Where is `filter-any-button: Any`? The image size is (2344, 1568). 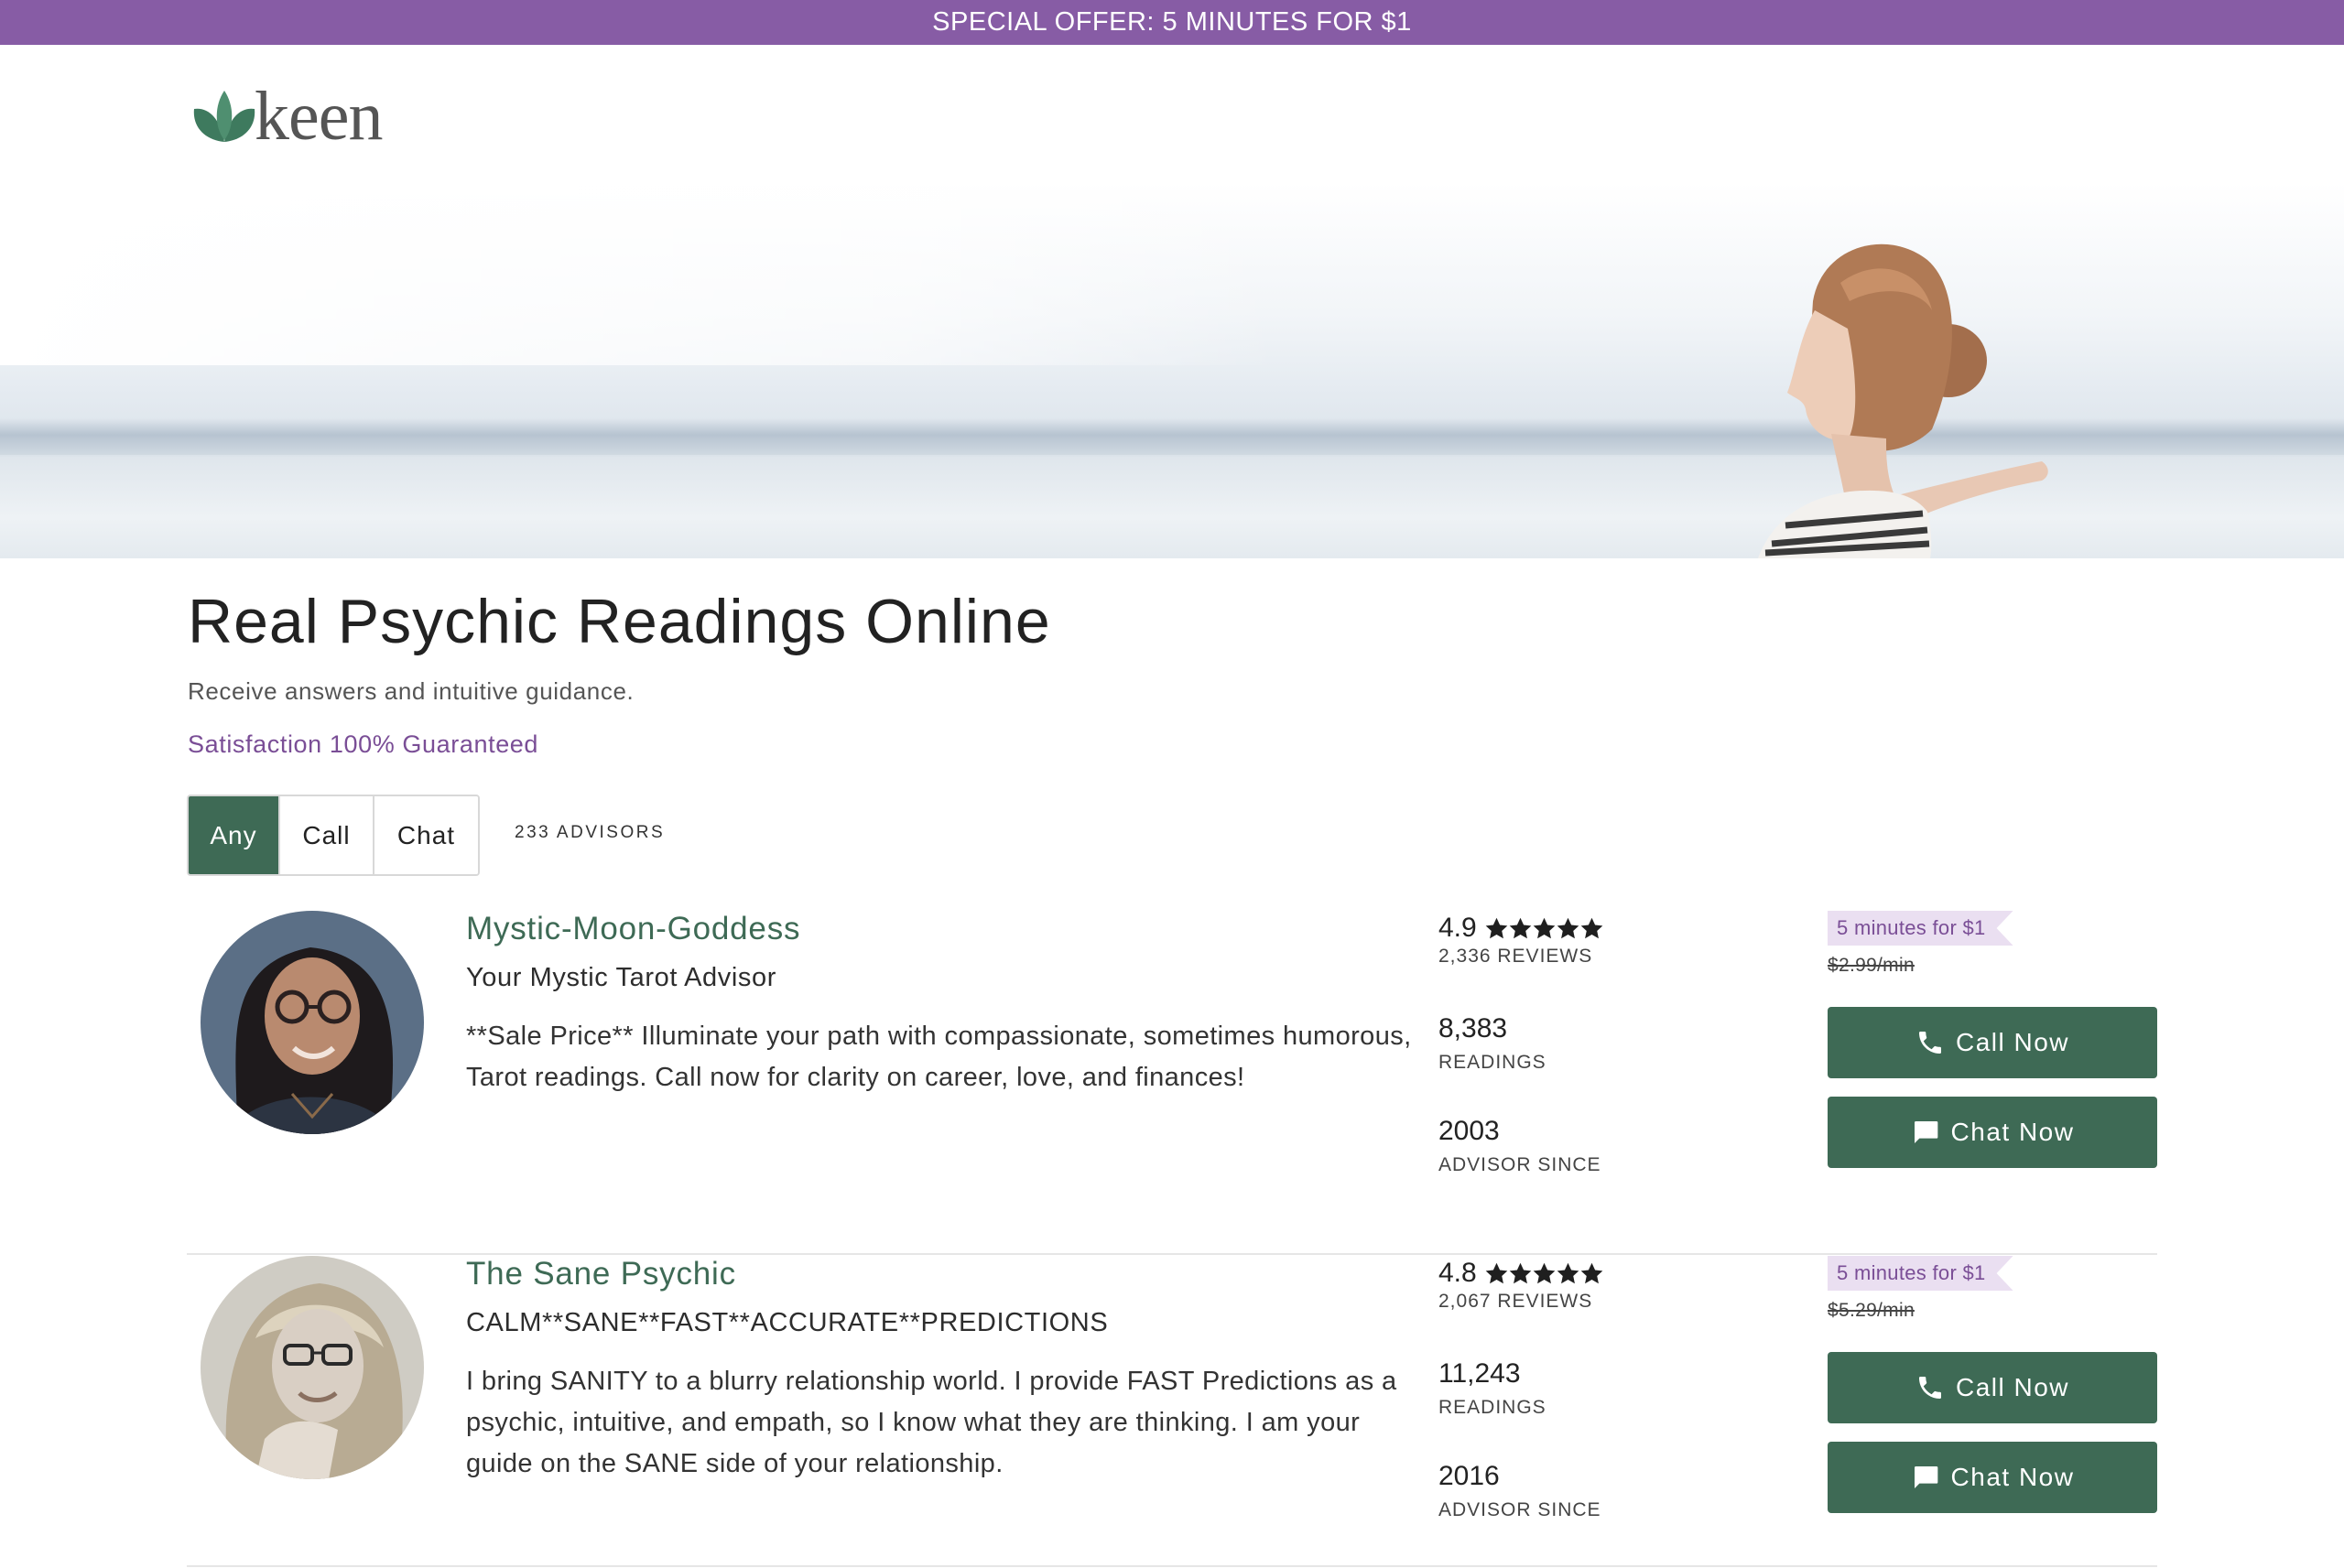 filter-any-button: Any is located at coordinates (234, 835).